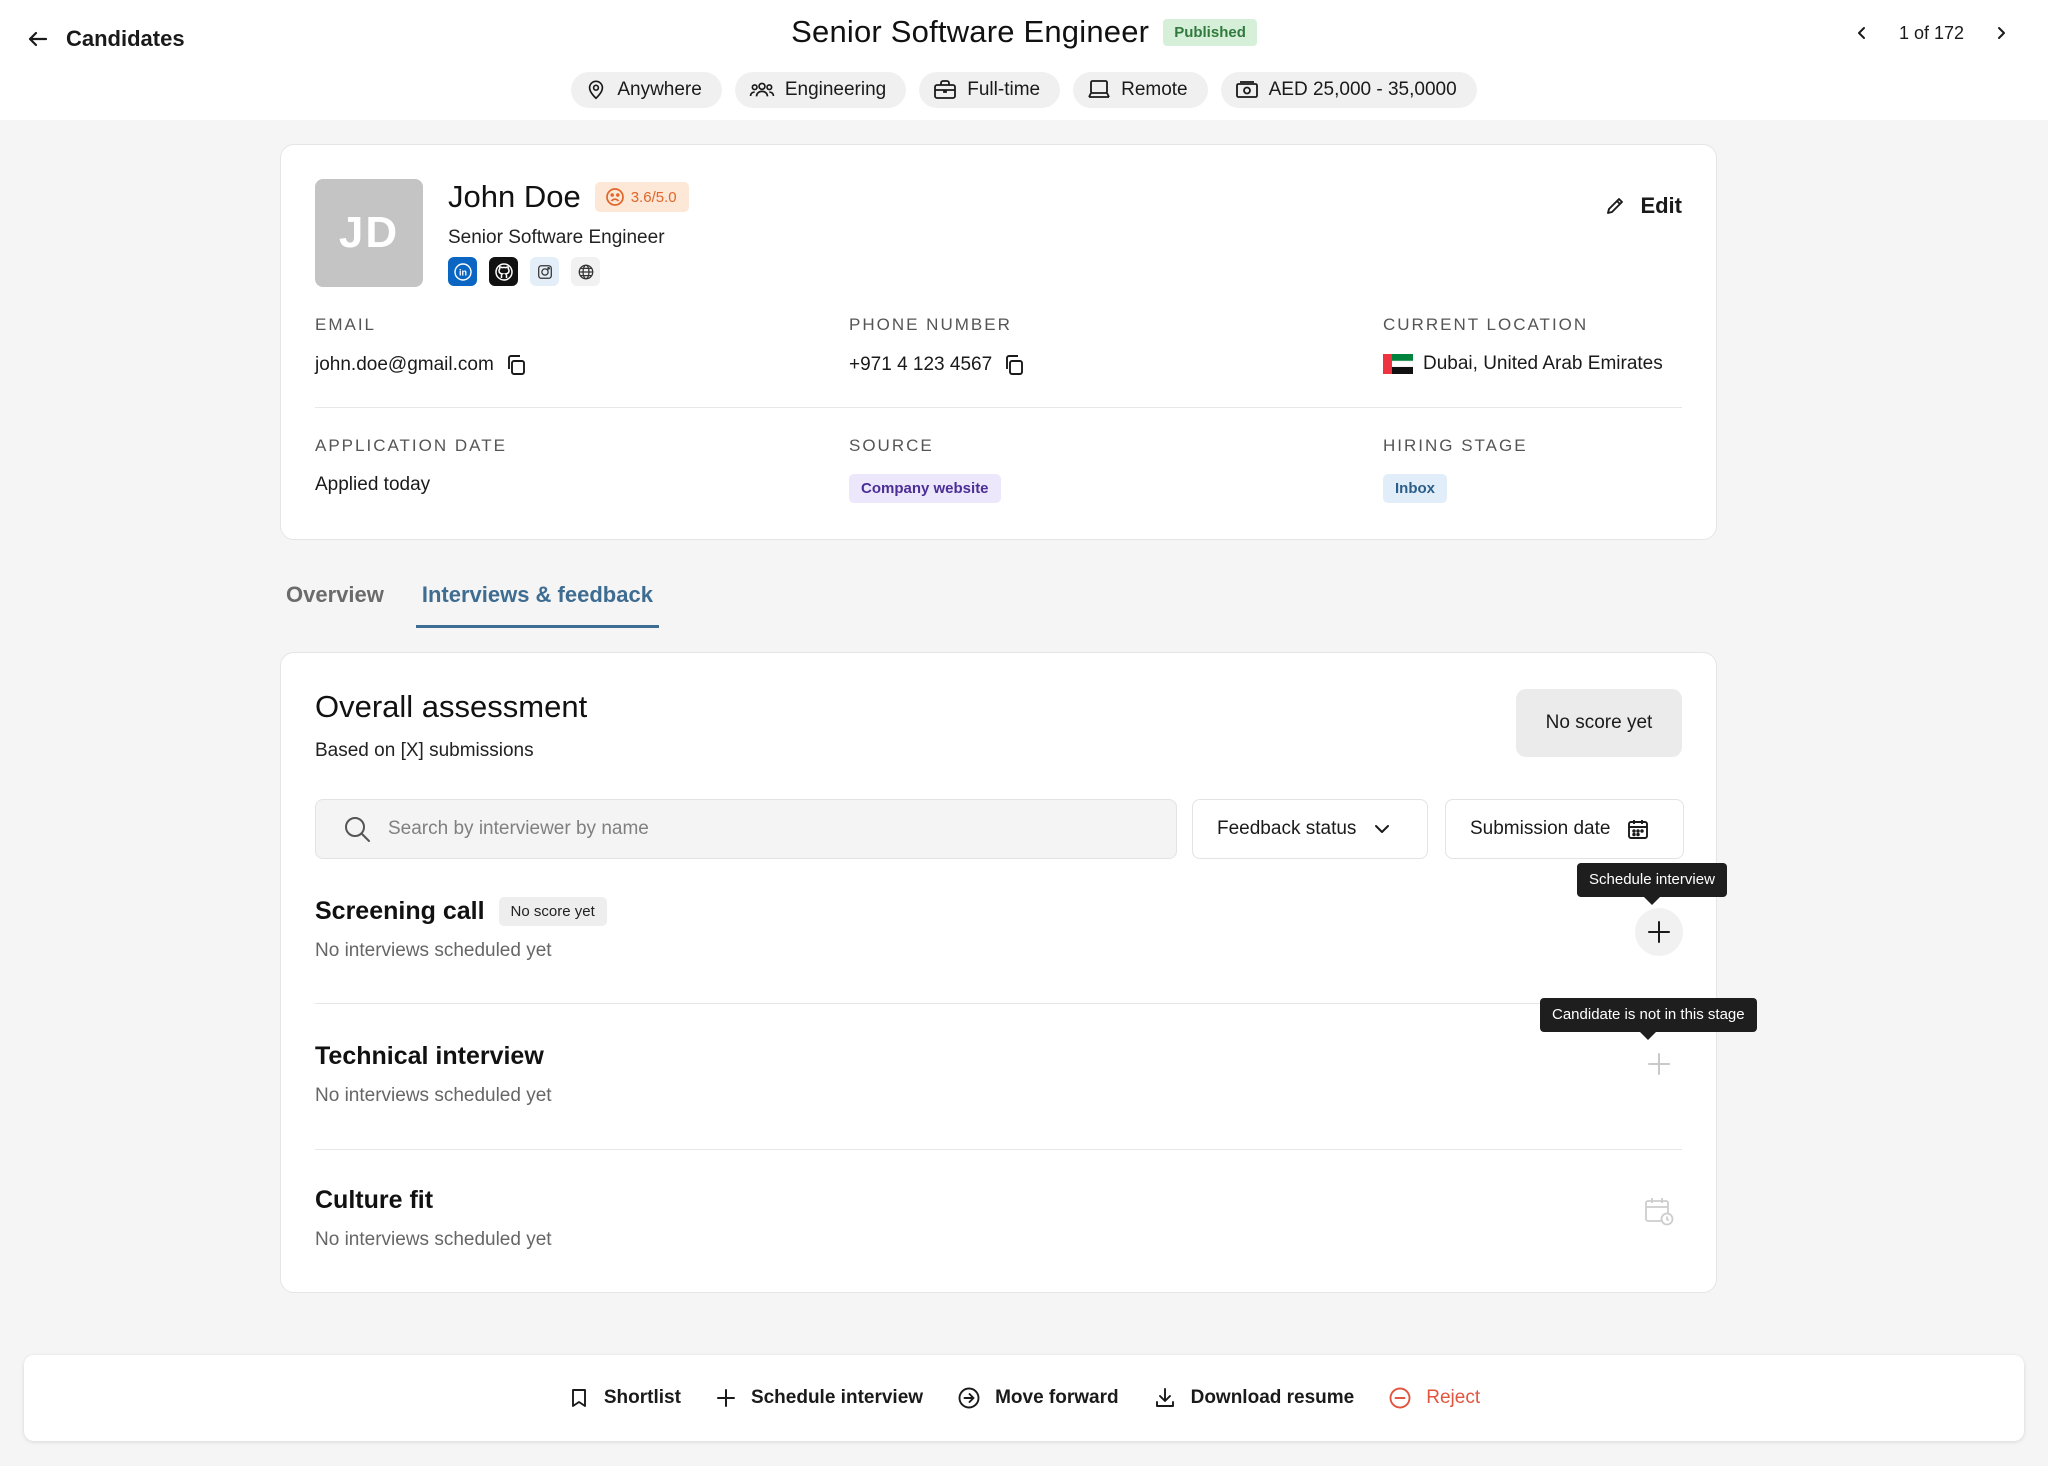 This screenshot has height=1466, width=2048. What do you see at coordinates (1652, 884) in the screenshot?
I see `schedule-interview-tooltip: Schedule interview` at bounding box center [1652, 884].